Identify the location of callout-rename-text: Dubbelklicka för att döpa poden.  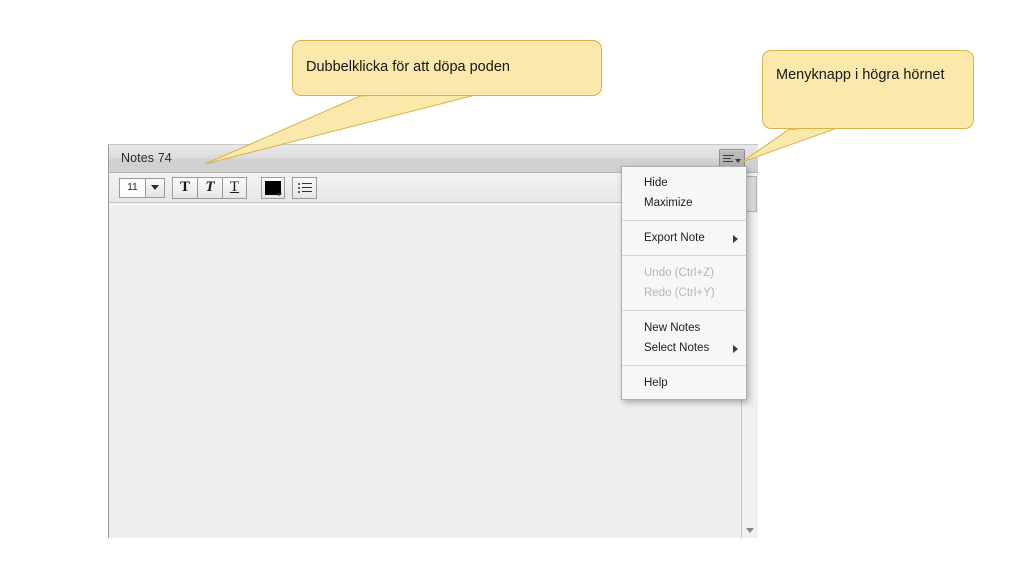
(408, 67).